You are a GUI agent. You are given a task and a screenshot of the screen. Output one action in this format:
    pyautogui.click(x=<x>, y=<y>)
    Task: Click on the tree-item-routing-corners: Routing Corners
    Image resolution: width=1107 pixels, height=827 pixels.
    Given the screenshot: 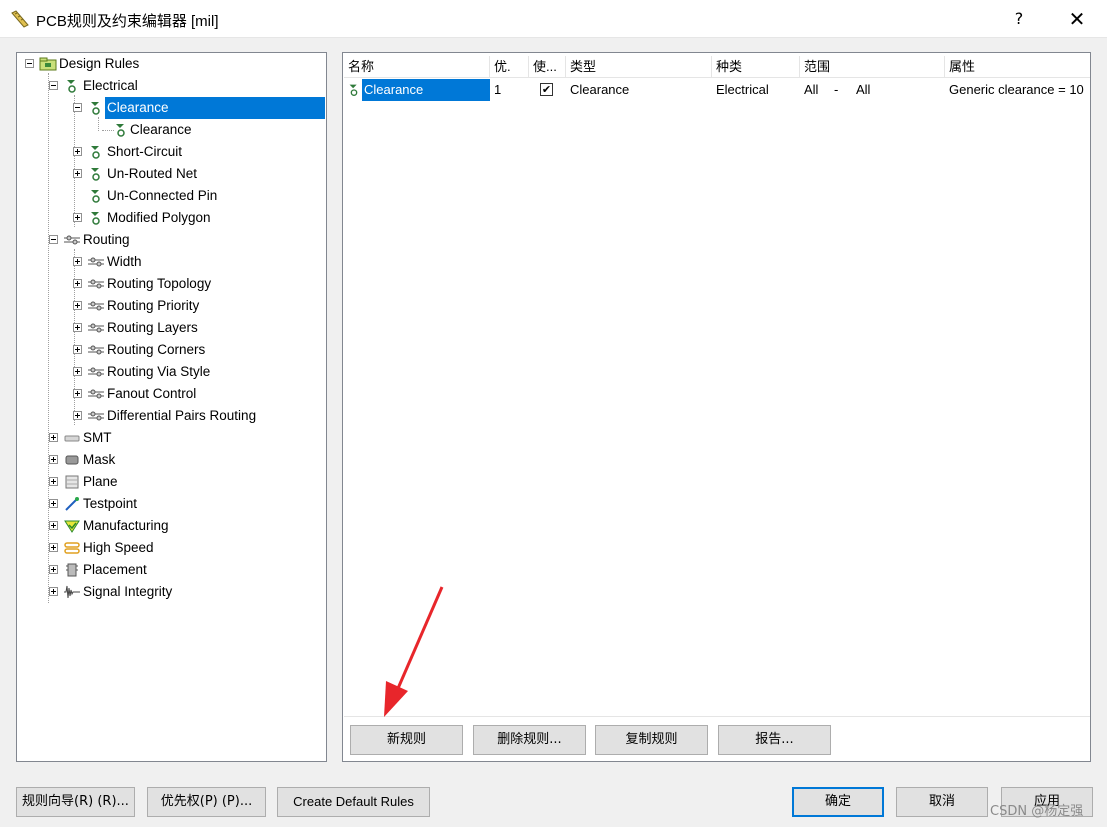 What is the action you would take?
    pyautogui.click(x=167, y=350)
    